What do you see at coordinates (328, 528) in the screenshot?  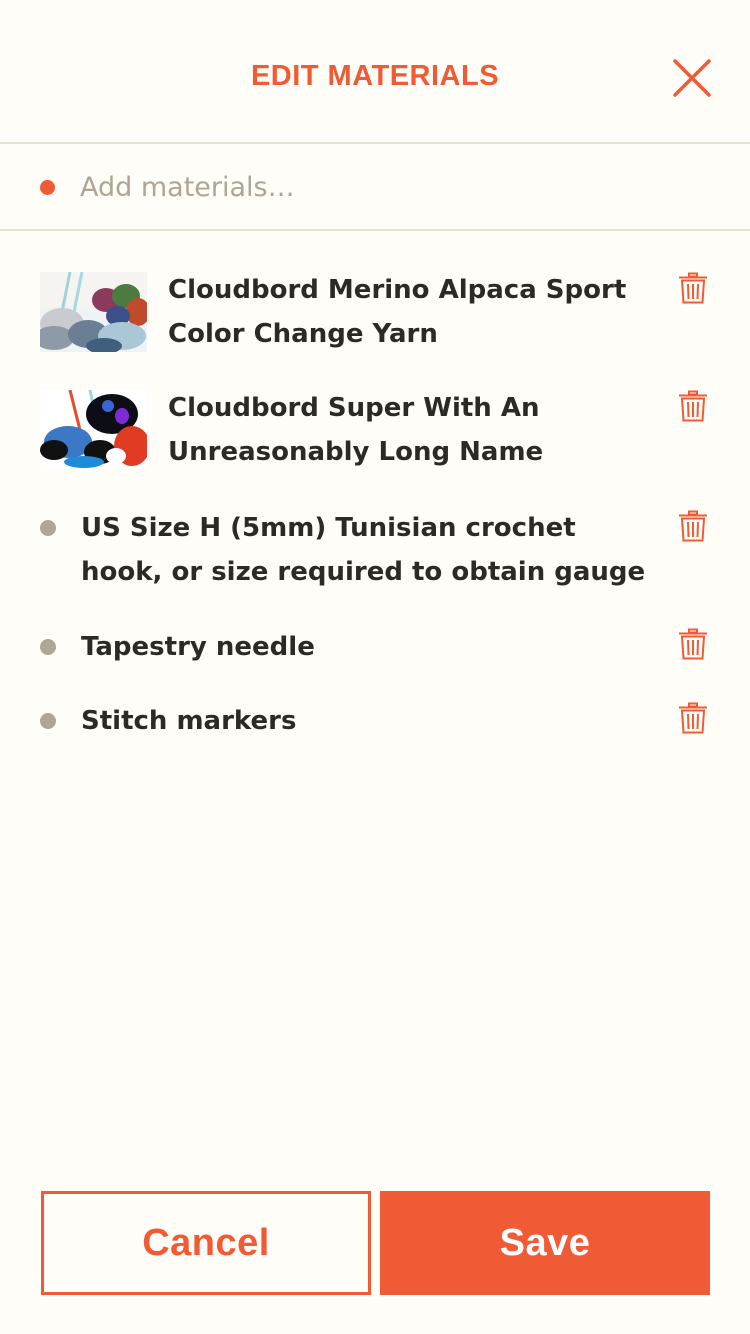 I see `material-item-3-line-1: US Size H (5mm) Tunisian crochet` at bounding box center [328, 528].